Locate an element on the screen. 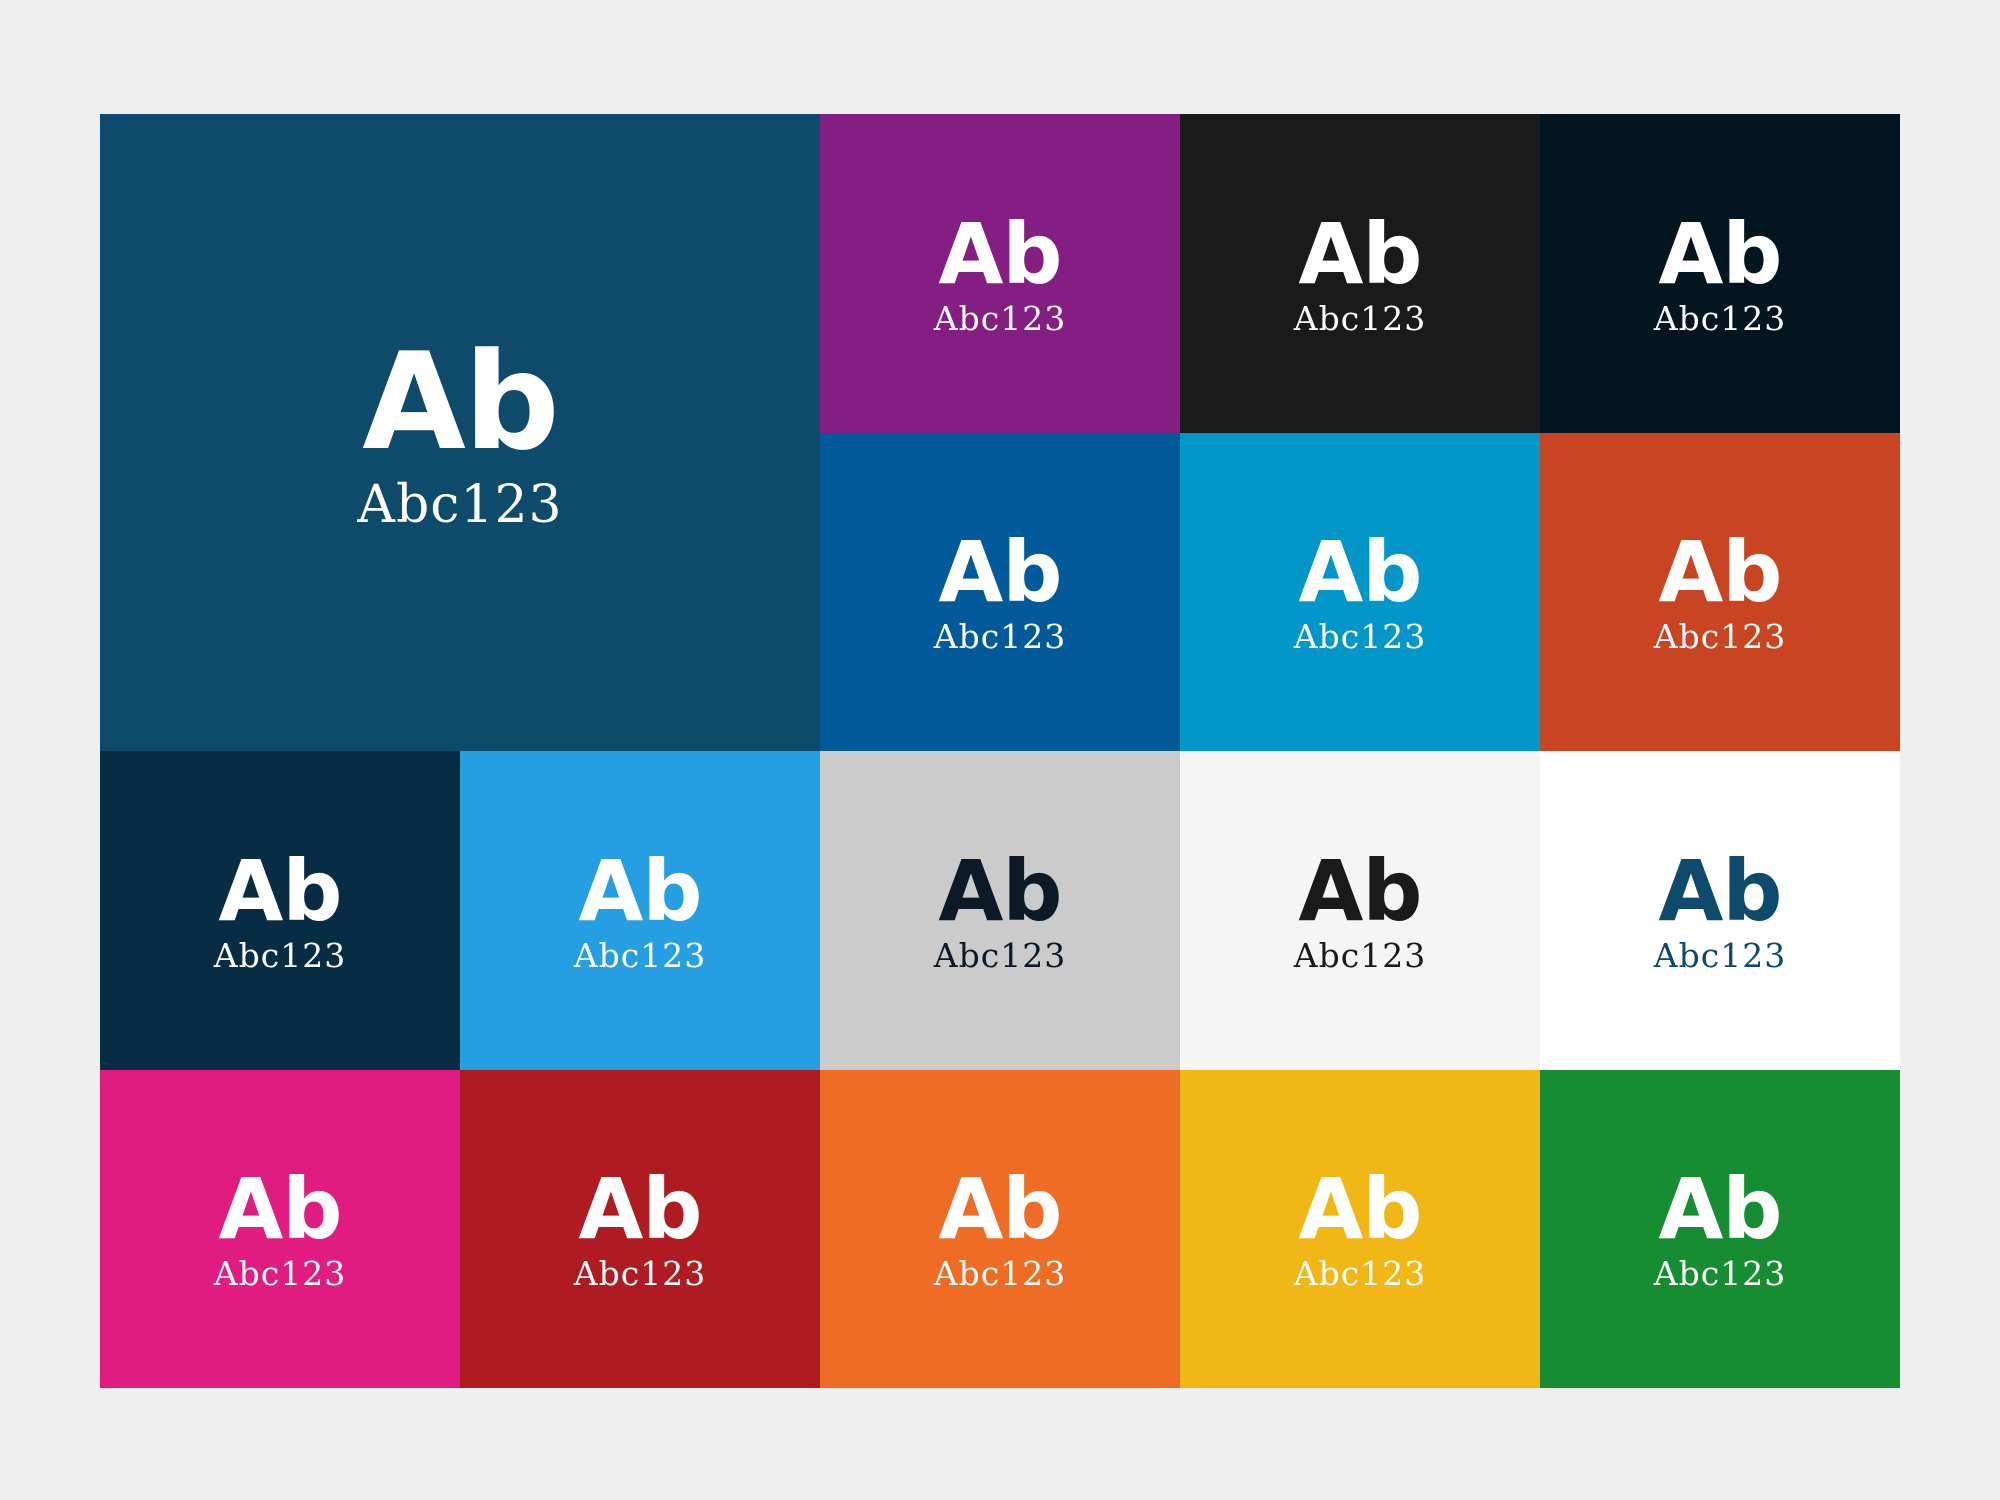  swatch-light-grey: Ab Abc123 is located at coordinates (1000, 910).